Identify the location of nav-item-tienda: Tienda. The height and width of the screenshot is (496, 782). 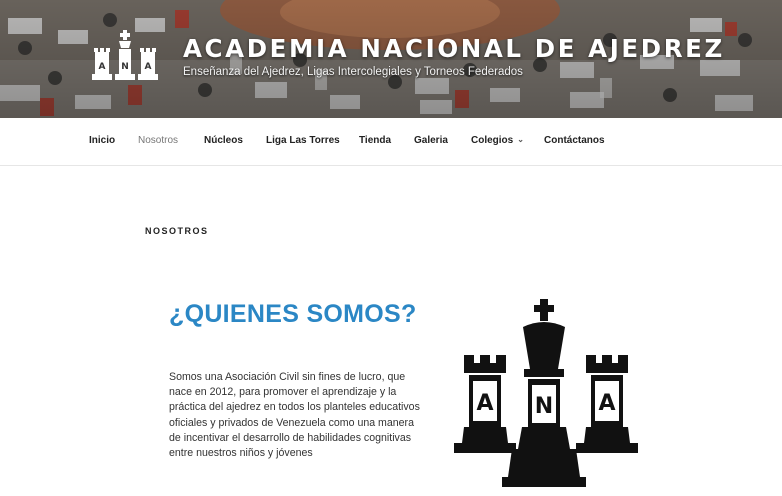
(375, 140).